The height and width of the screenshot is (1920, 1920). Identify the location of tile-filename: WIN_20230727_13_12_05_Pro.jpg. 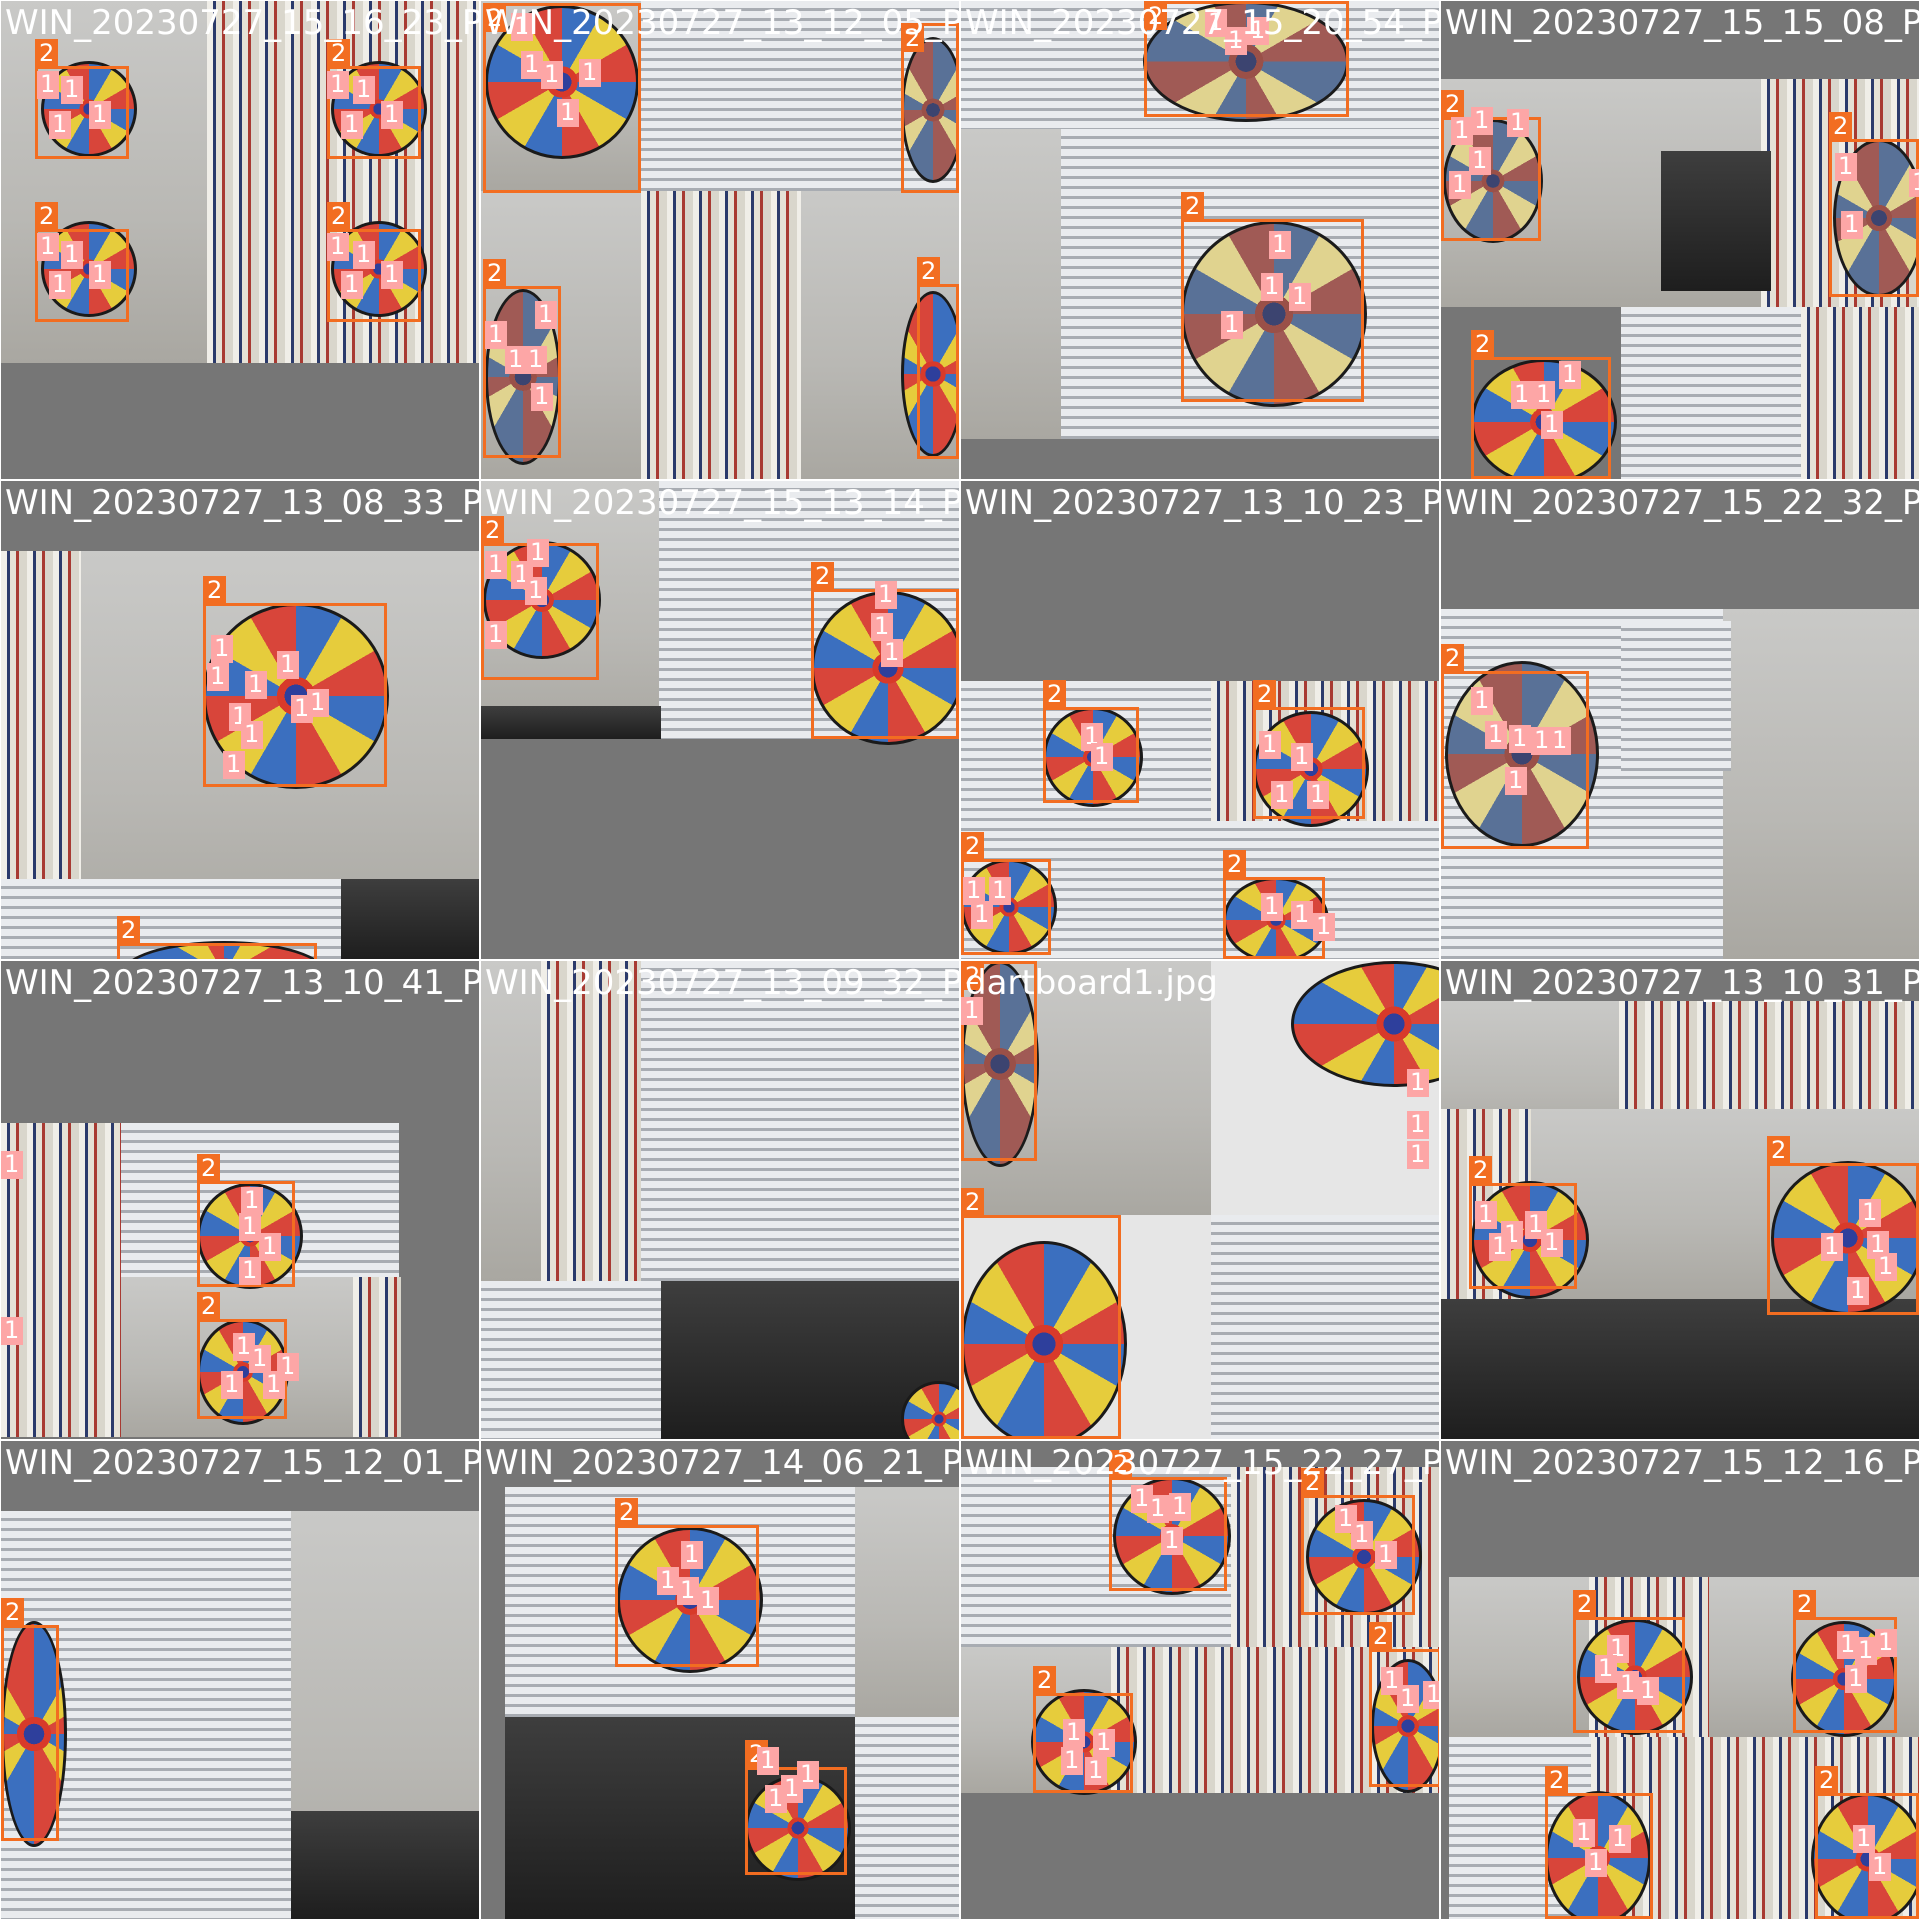
(722, 23).